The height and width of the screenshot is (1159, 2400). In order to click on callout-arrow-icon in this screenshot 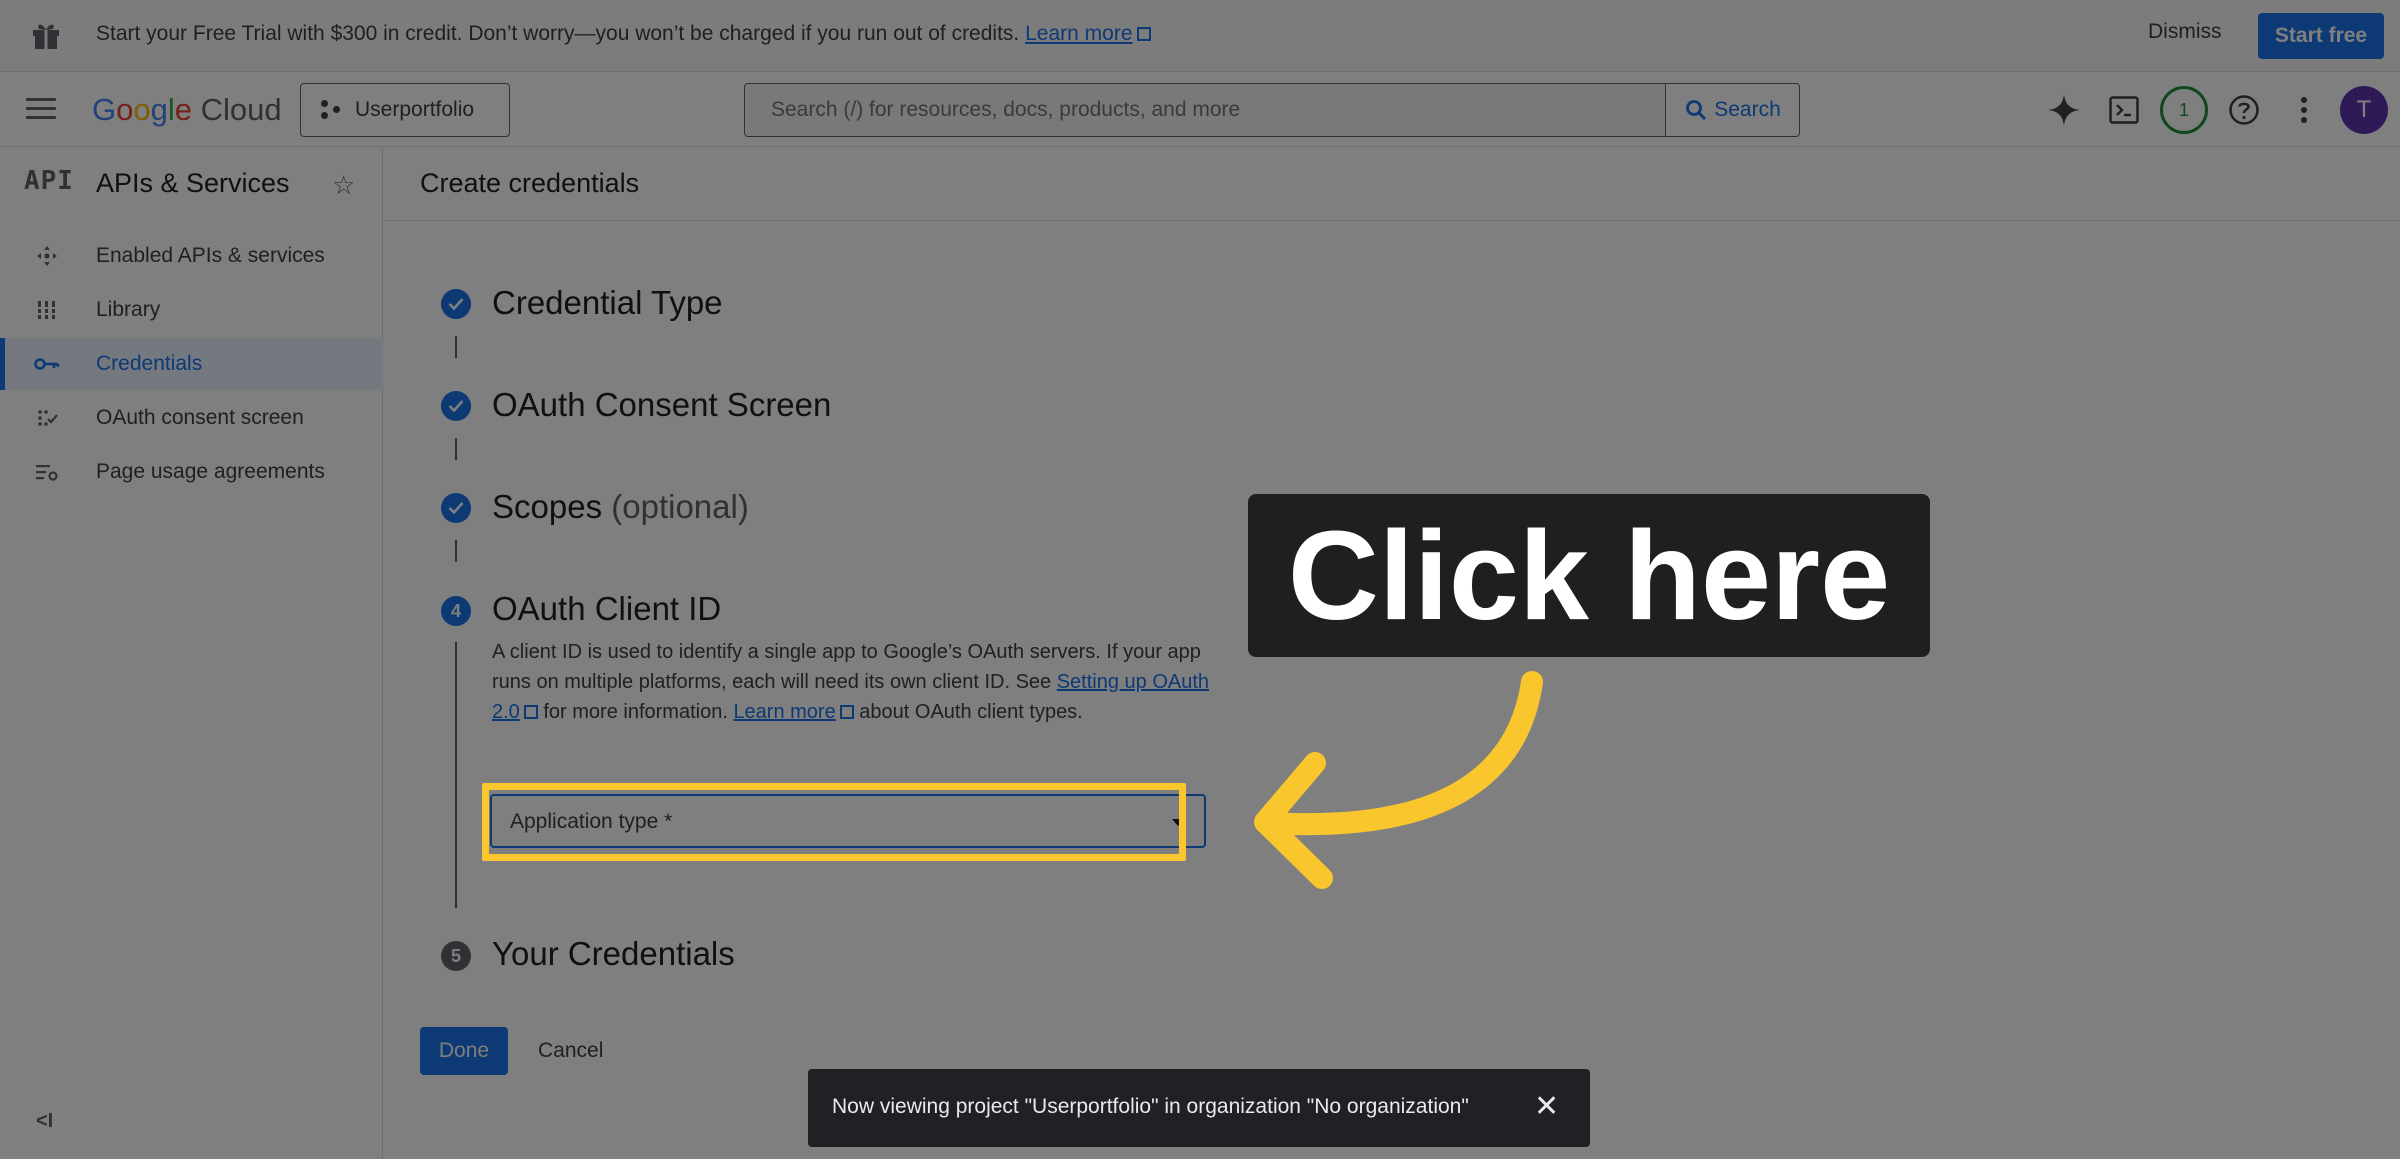, I will do `click(1398, 780)`.